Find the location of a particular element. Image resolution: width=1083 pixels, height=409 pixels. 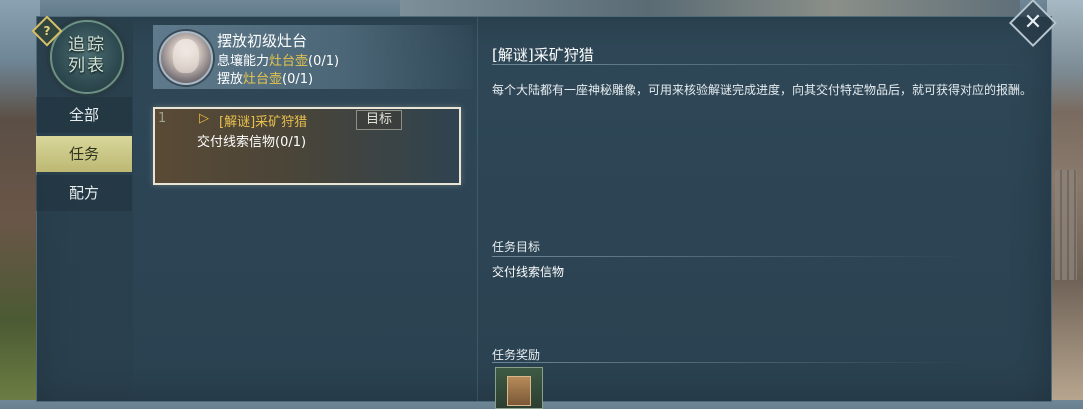

panel-divider is located at coordinates (477, 209).